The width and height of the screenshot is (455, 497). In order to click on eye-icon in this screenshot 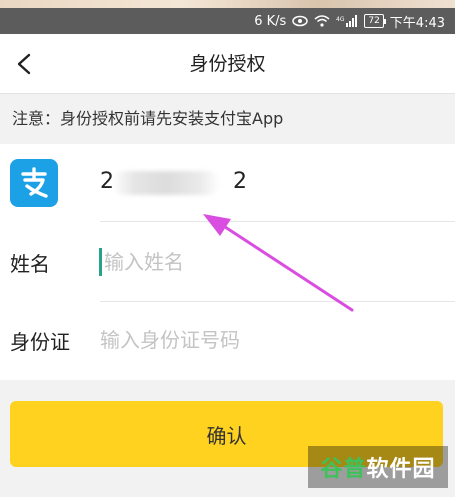, I will do `click(300, 21)`.